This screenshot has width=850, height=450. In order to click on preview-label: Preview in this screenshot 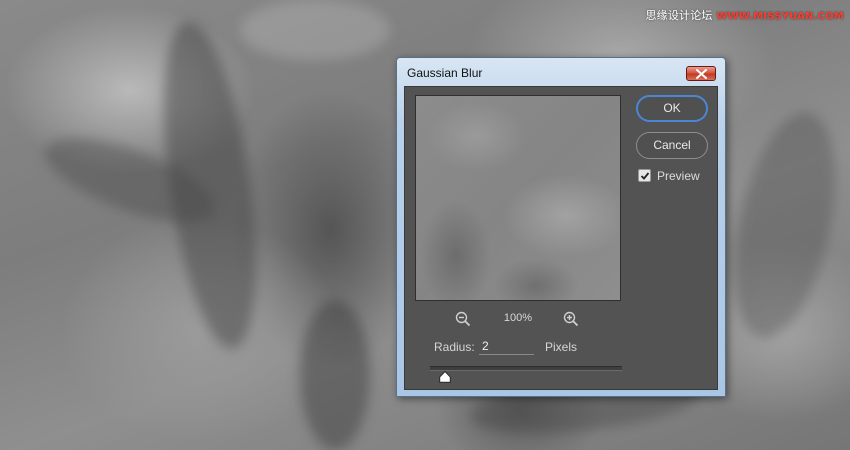, I will do `click(678, 176)`.